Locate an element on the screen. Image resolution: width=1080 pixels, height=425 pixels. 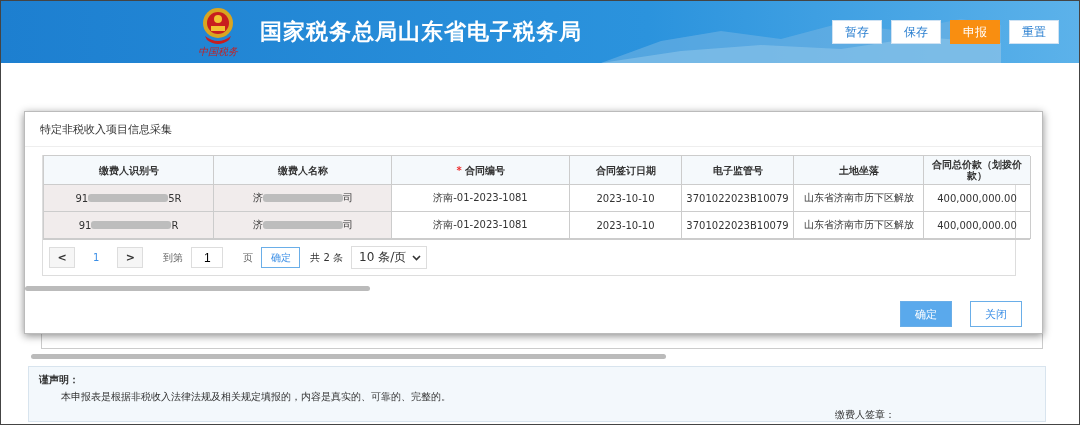
next-page-button: > is located at coordinates (130, 257).